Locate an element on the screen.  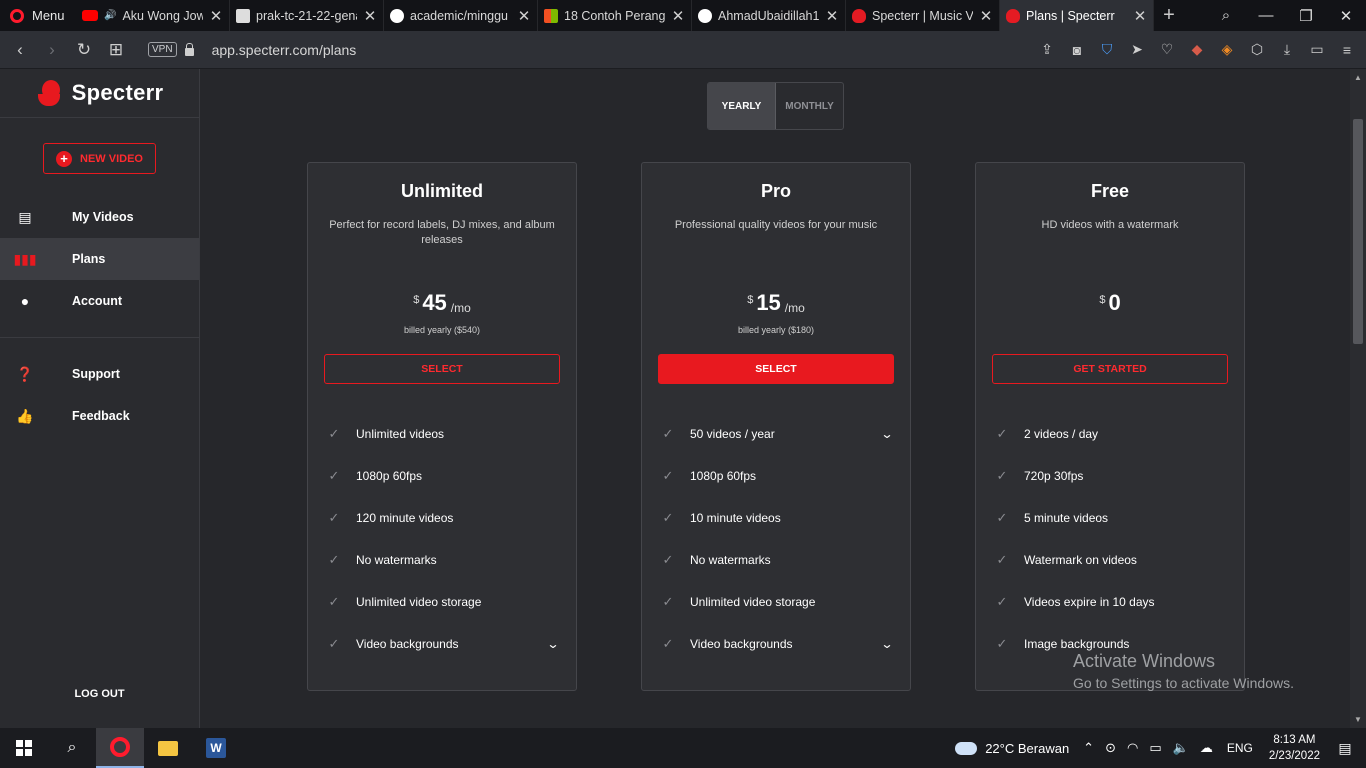
page-scrollbar: ▲ ▼ is located at coordinates (1358, 398).